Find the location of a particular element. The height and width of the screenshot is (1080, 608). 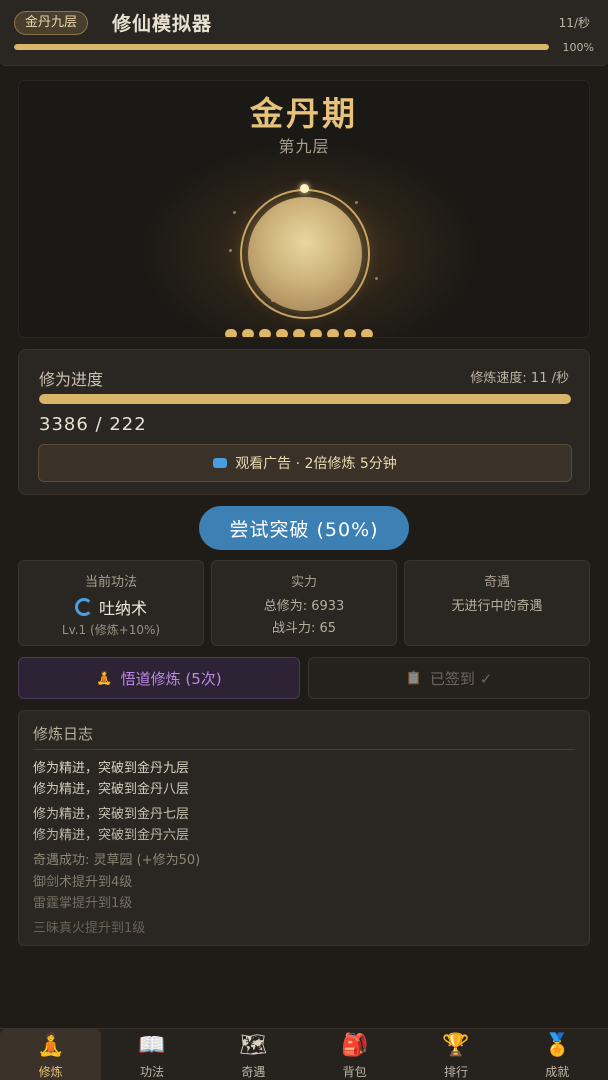

watch-ad-label: 观看广告 · 2倍修炼 5分钟 is located at coordinates (316, 464).